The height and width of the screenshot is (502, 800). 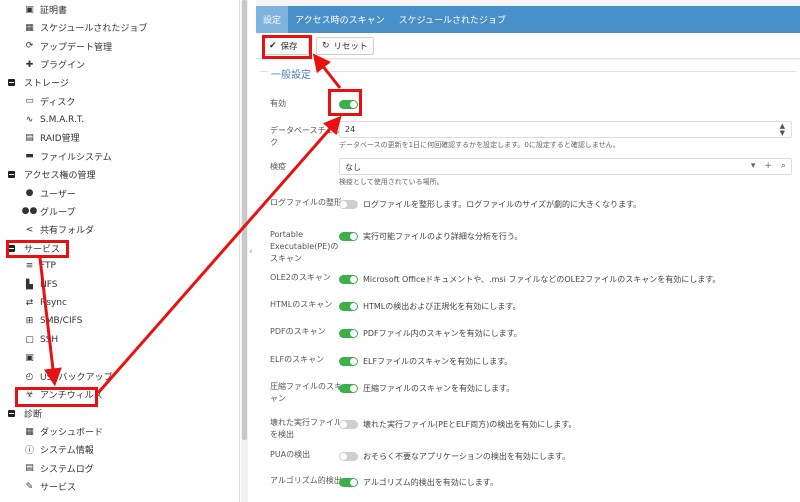 I want to click on sidebar-item: ✎ サービス, so click(x=119, y=486).